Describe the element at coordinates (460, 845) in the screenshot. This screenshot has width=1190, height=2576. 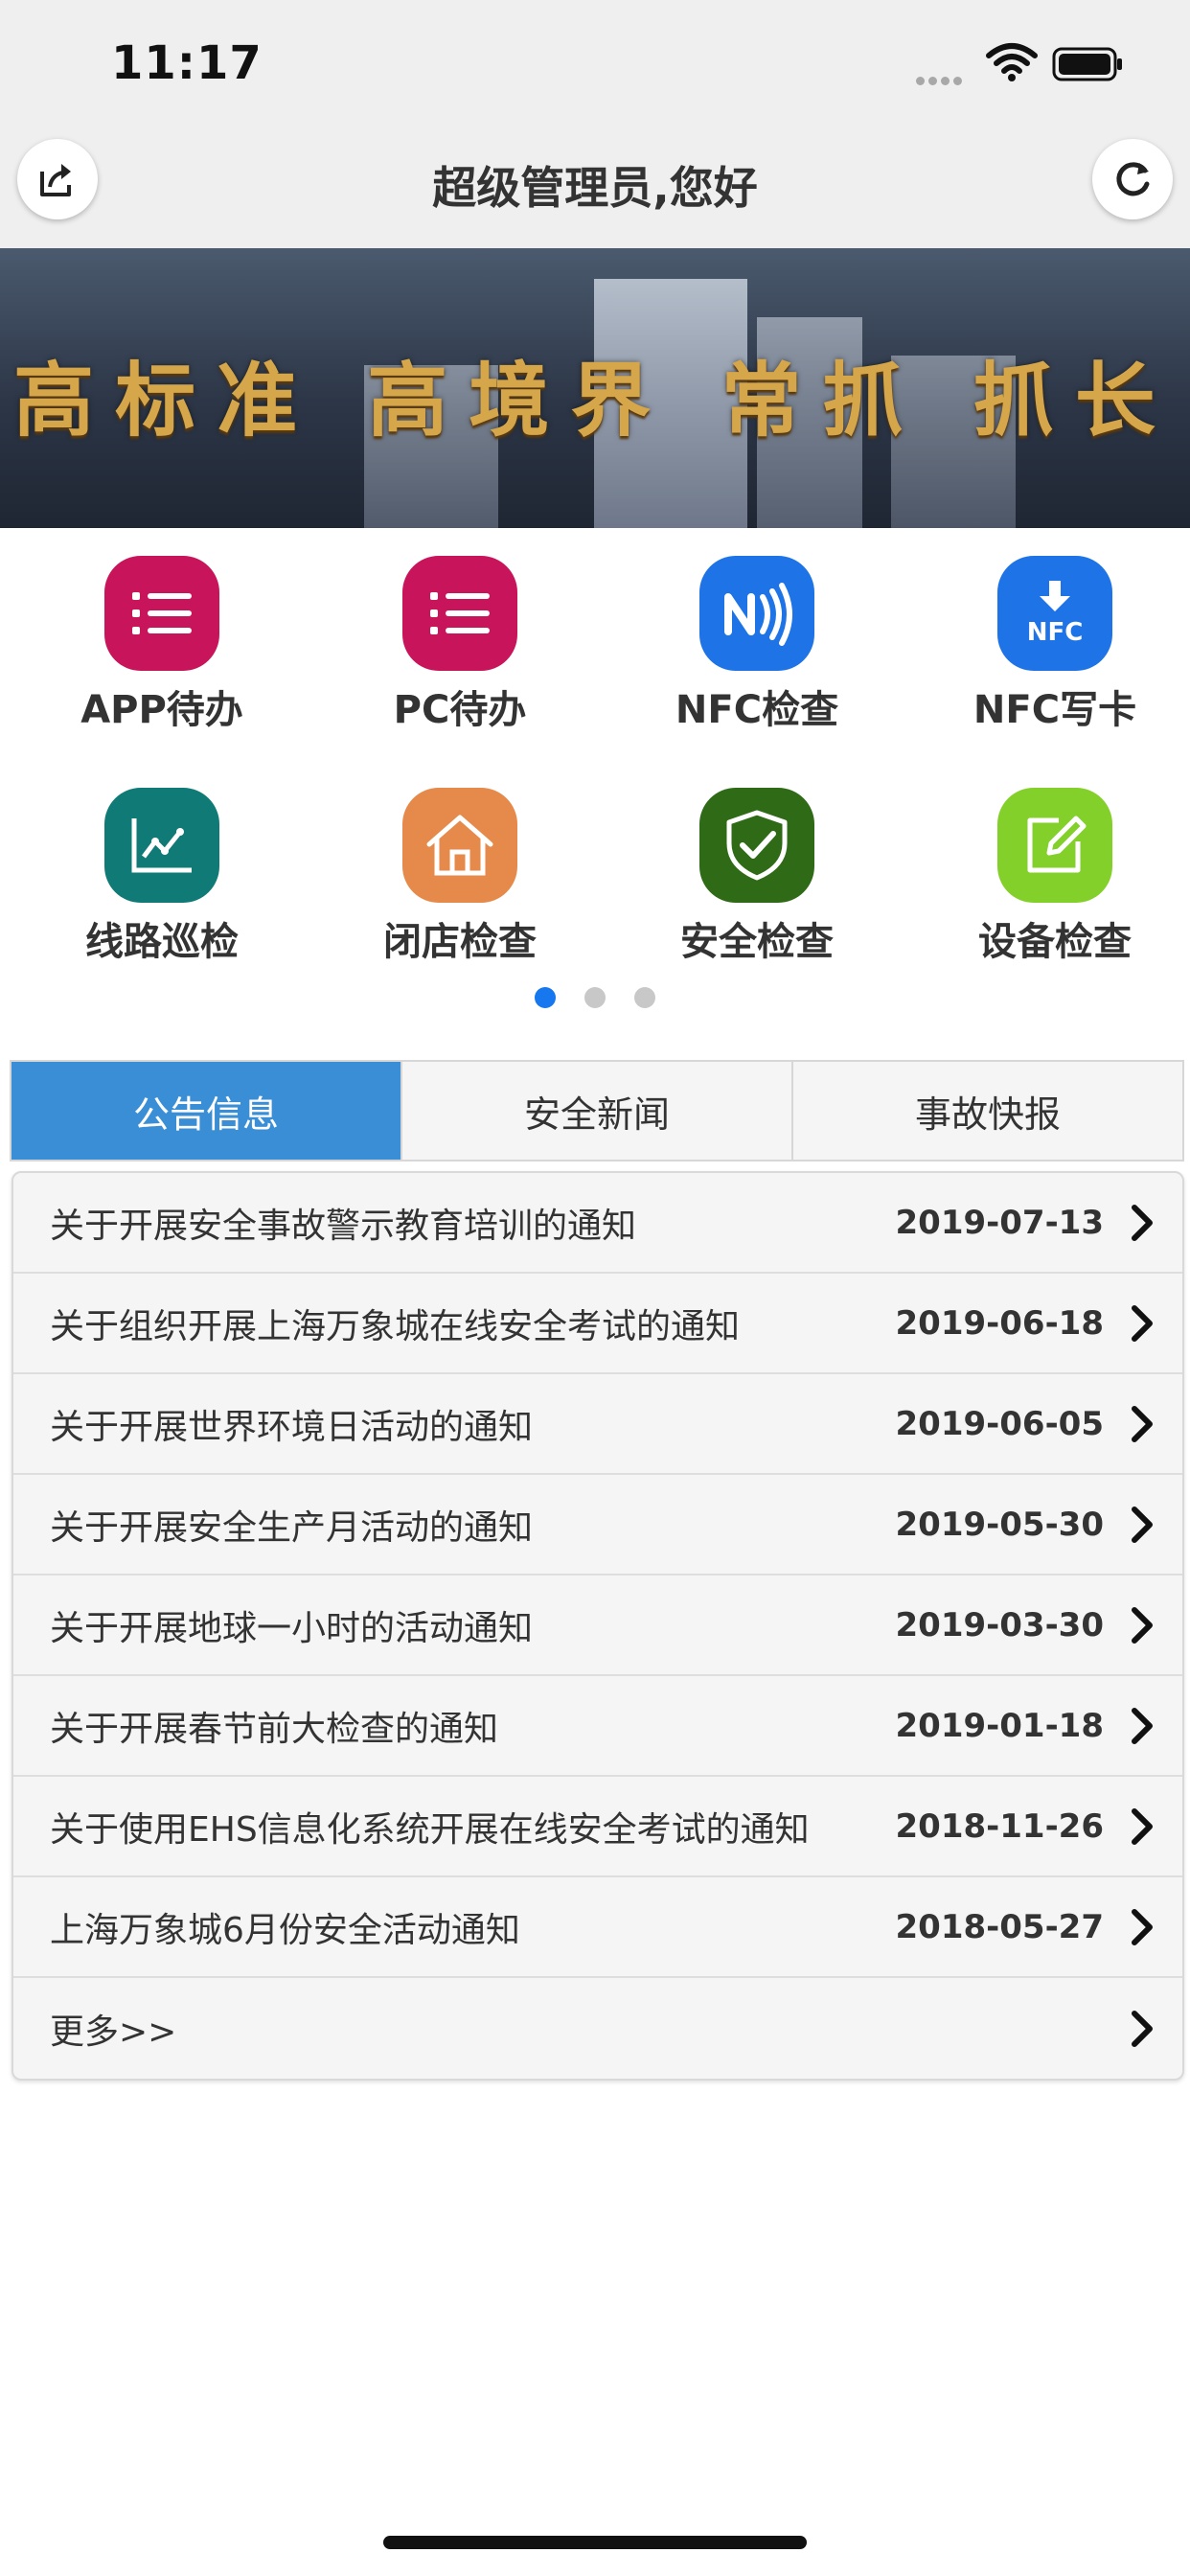
I see `home-icon` at that location.